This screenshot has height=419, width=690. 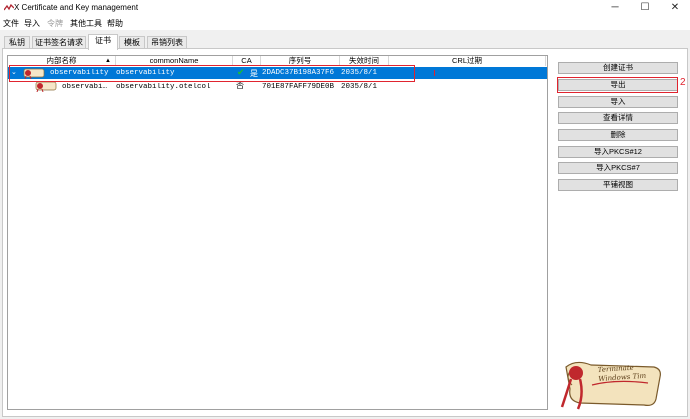 What do you see at coordinates (618, 185) in the screenshot?
I see `flat-view-button: 平铺视图` at bounding box center [618, 185].